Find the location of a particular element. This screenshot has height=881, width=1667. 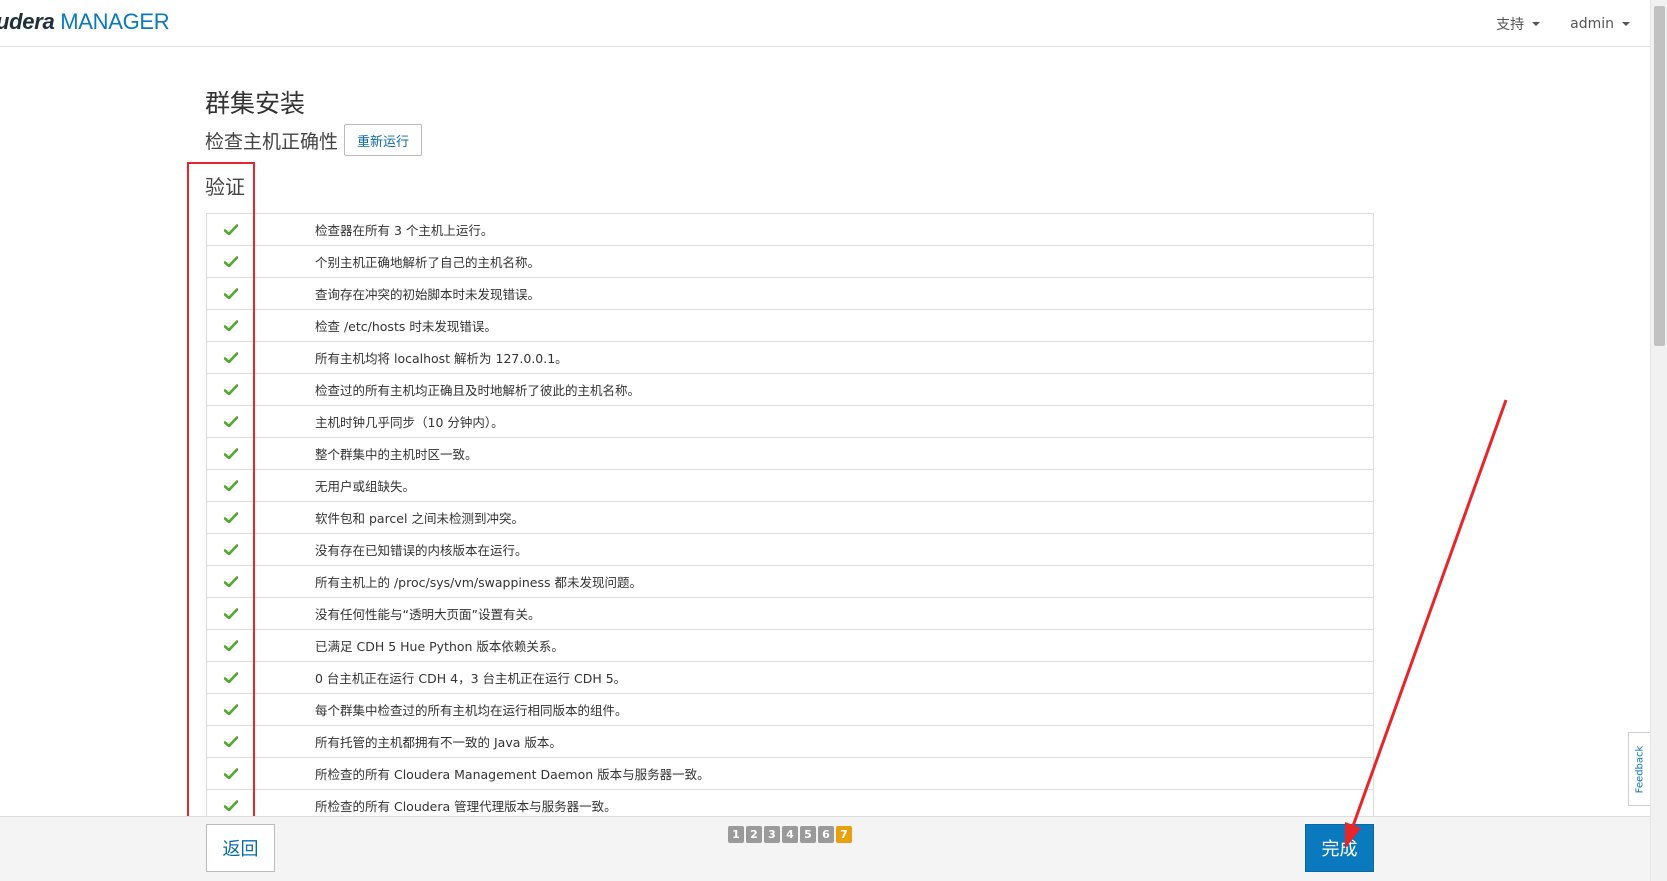

check-row: 没有存在已知错误的内核版本在运行。 is located at coordinates (790, 550).